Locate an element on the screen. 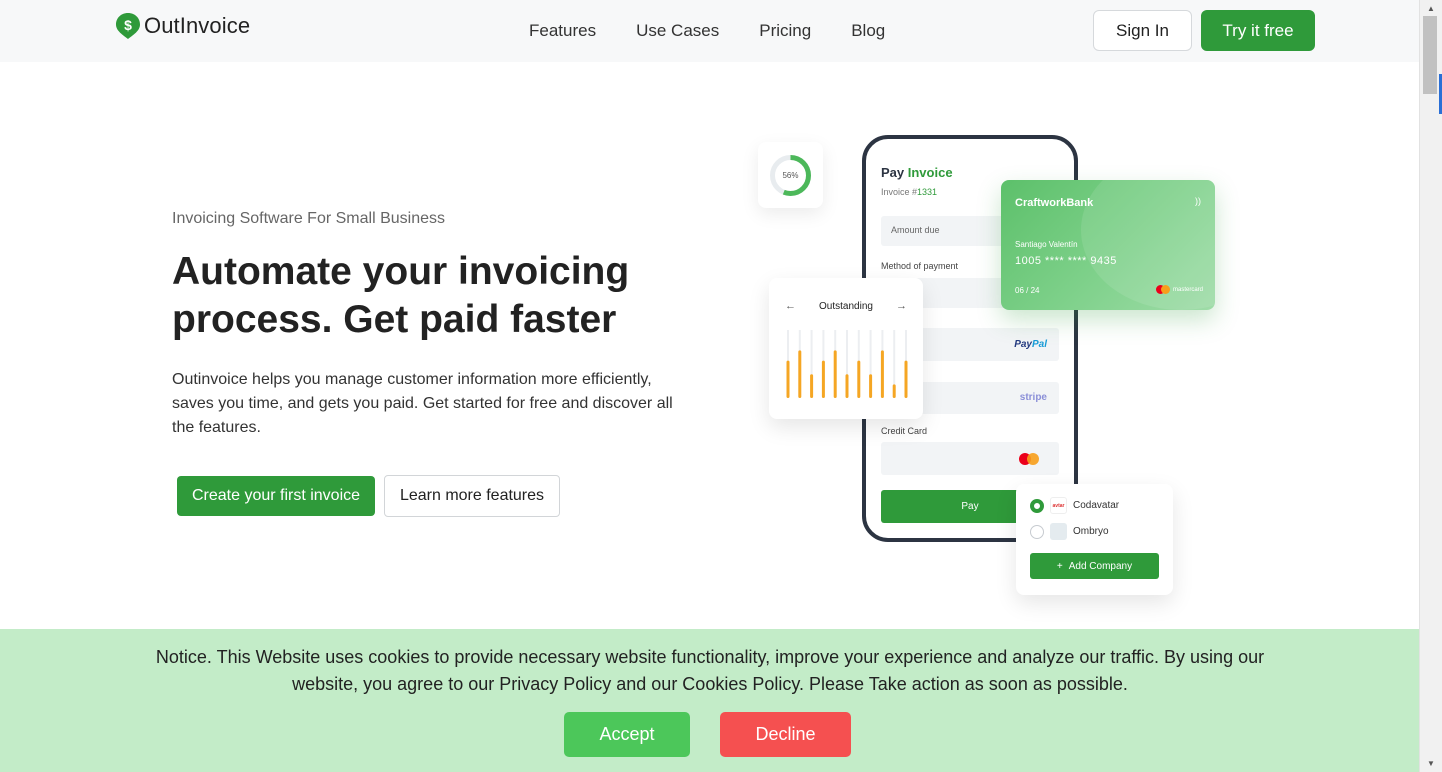  pay-invoice-title: Pay Invoice is located at coordinates (917, 172).